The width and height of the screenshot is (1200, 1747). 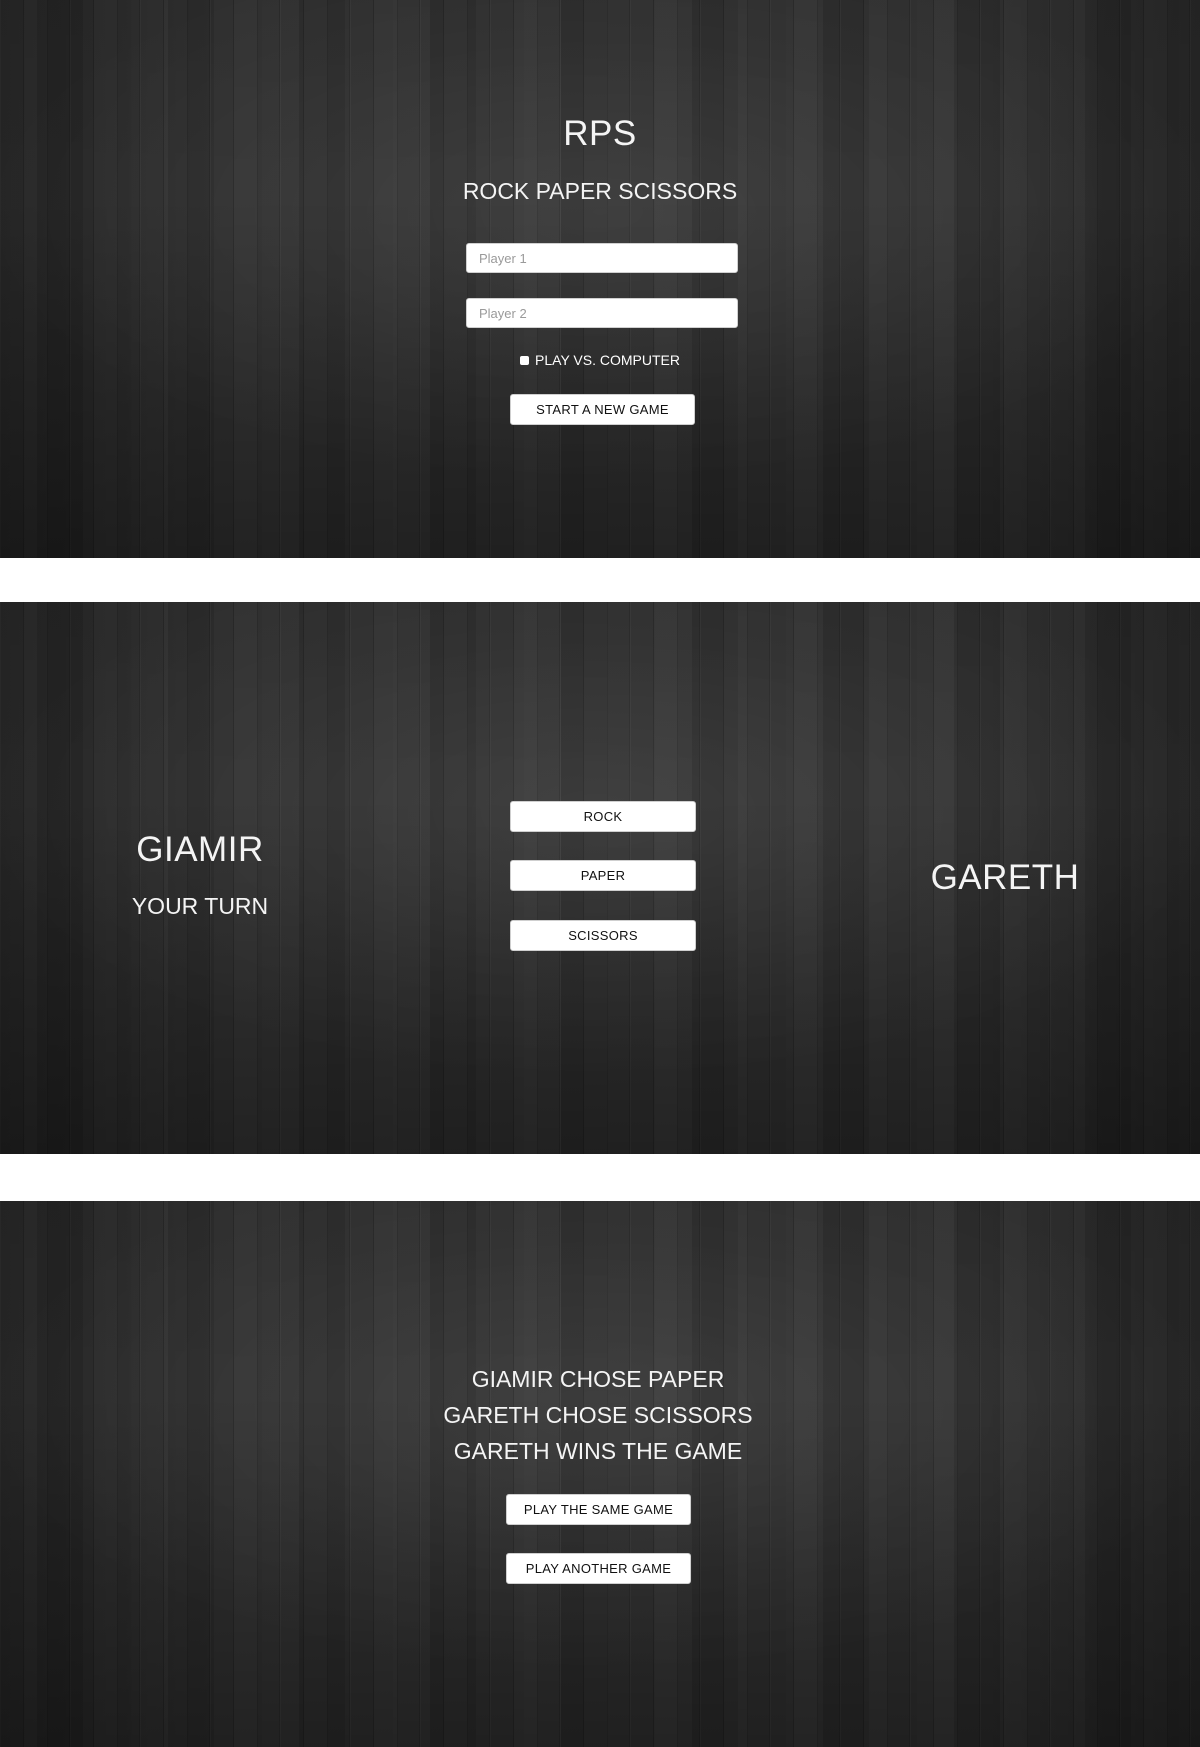 What do you see at coordinates (598, 1415) in the screenshot?
I see `result-player2-choice: GARETH CHOSE SCISSORS` at bounding box center [598, 1415].